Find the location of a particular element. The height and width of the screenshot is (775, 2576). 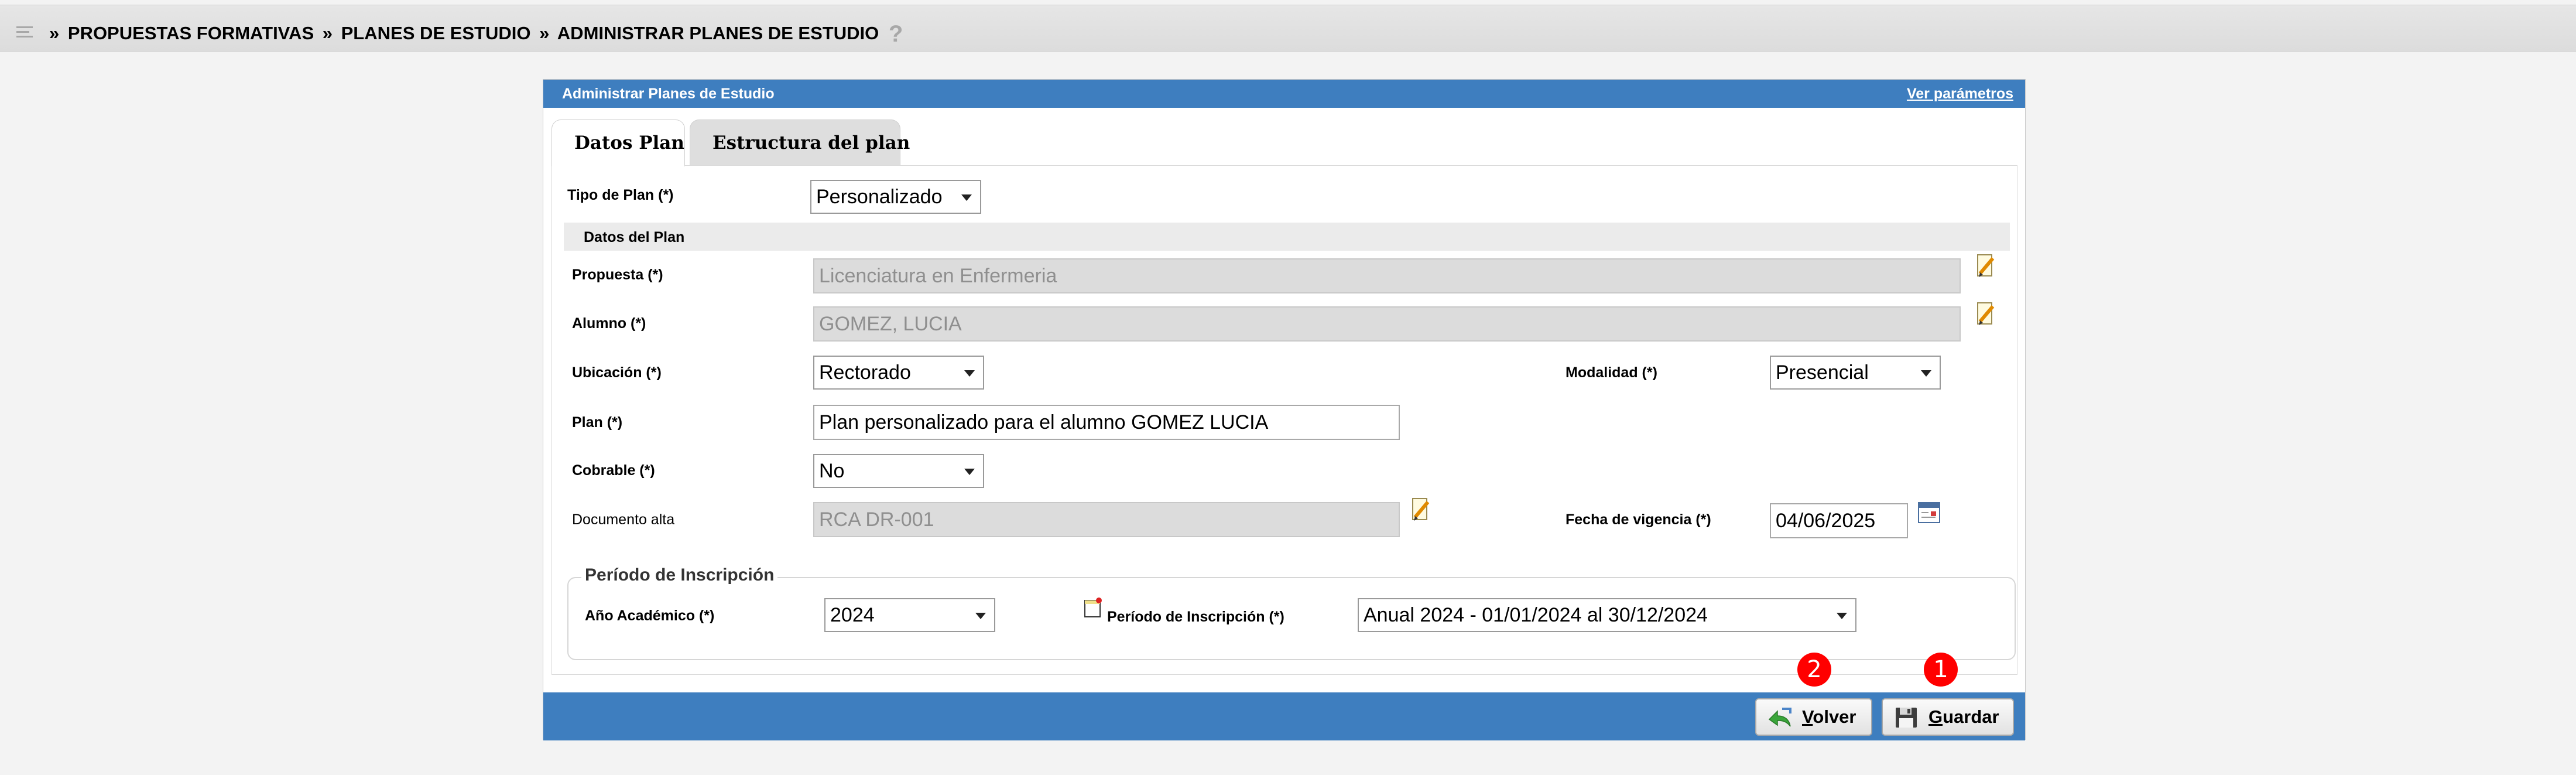

section-title: Datos del Plan is located at coordinates (634, 237).